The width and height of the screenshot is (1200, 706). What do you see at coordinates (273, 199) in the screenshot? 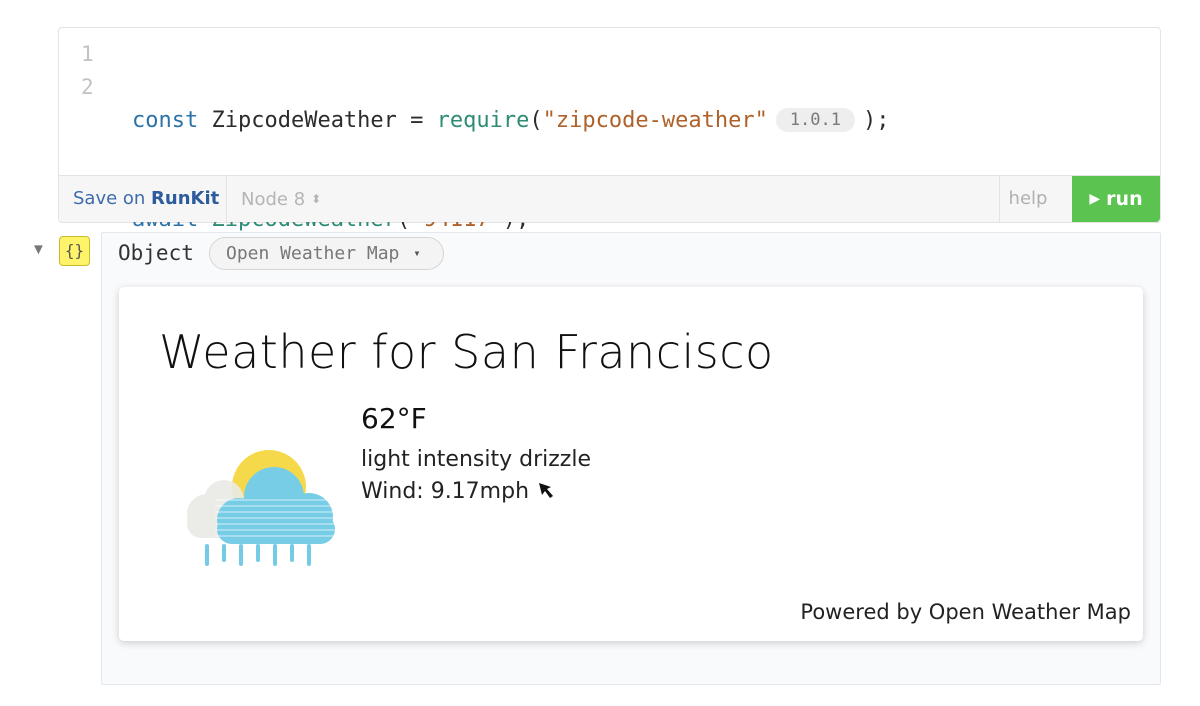
I see `node-version-label: Node 8` at bounding box center [273, 199].